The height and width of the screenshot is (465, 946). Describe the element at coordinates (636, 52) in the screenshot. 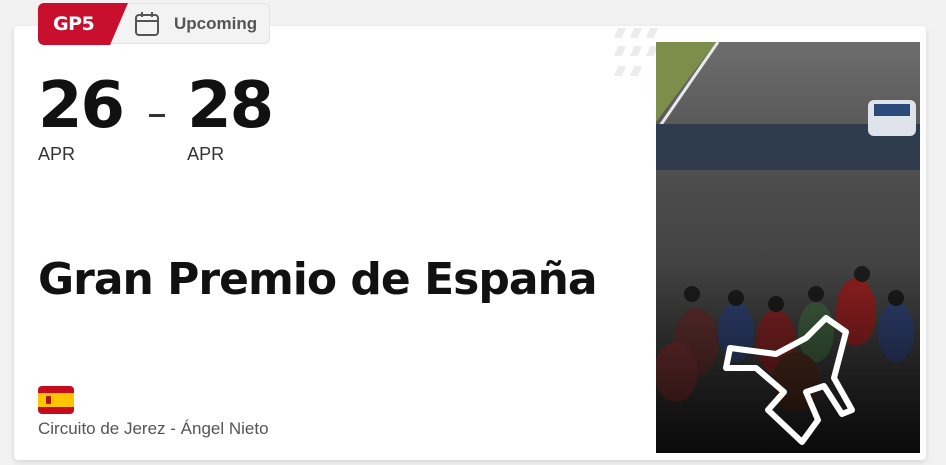

I see `decorative-stripes` at that location.